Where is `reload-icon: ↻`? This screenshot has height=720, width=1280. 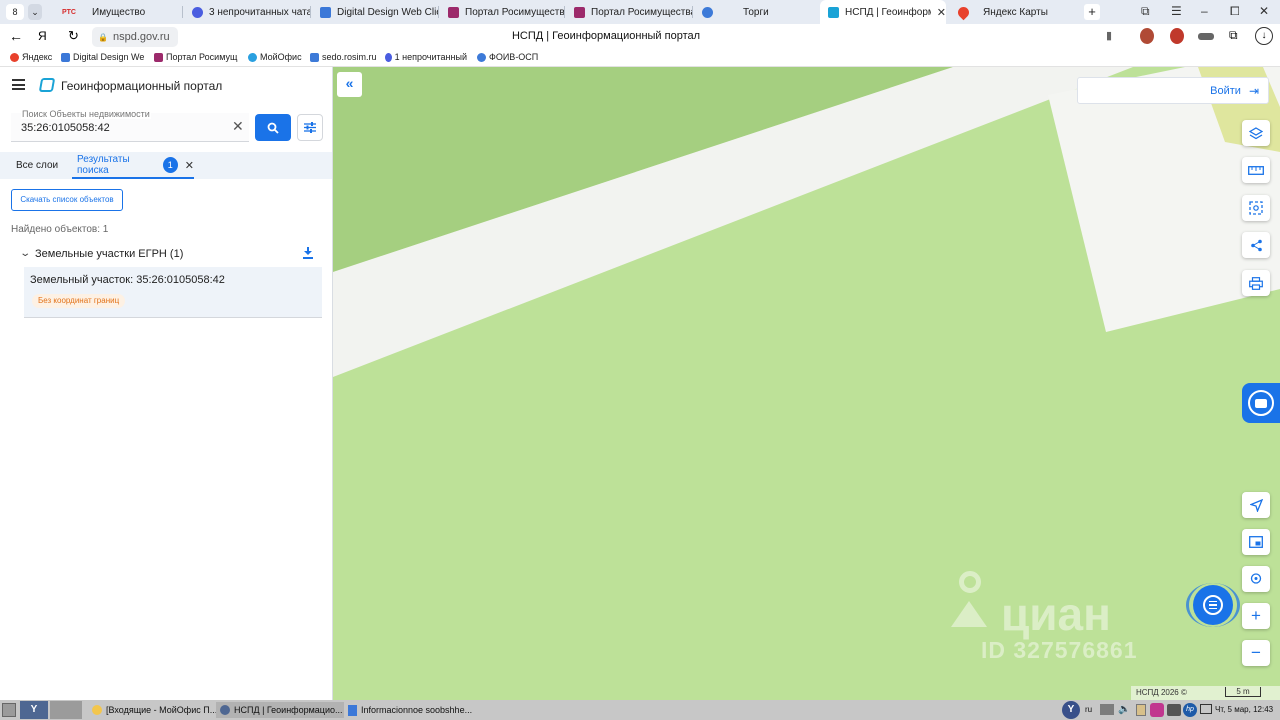
reload-icon: ↻ is located at coordinates (73, 36).